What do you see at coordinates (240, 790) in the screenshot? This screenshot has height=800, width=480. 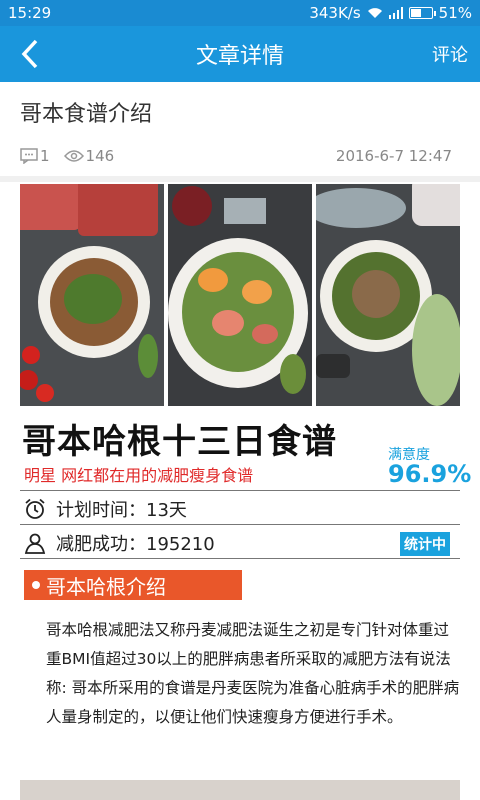 I see `next-image-preview` at bounding box center [240, 790].